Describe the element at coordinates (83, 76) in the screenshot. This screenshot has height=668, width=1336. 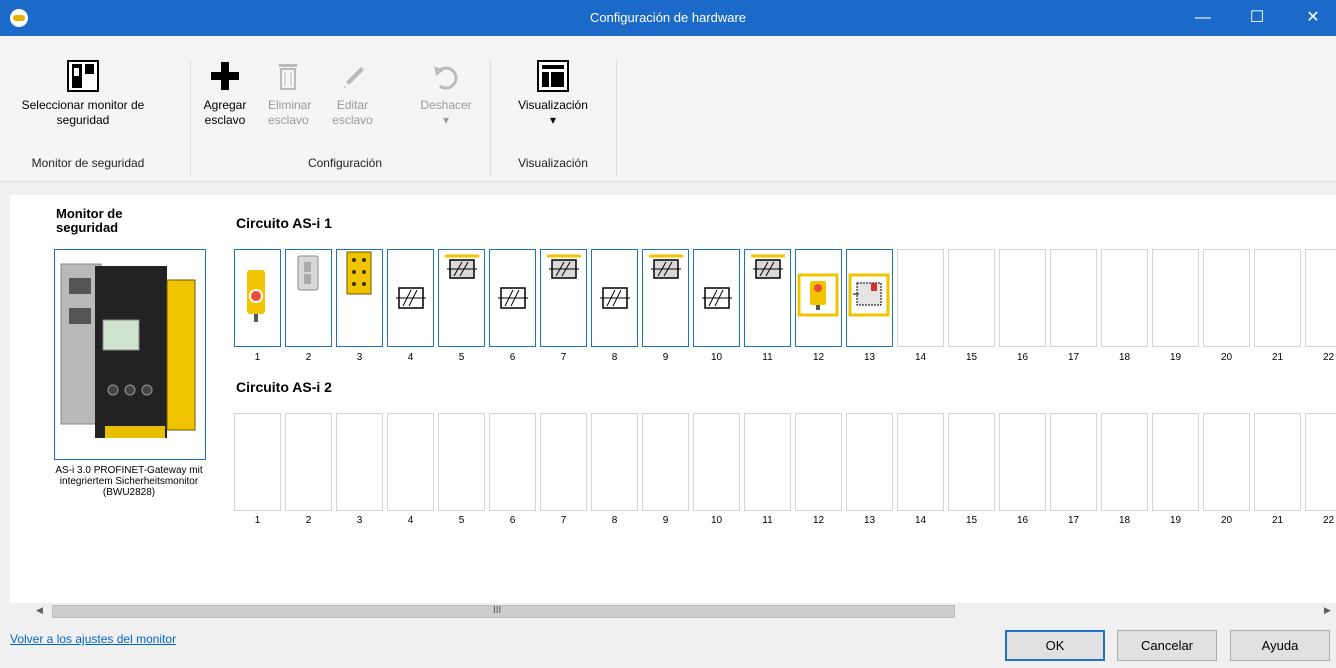
I see `monitor-select-icon` at that location.